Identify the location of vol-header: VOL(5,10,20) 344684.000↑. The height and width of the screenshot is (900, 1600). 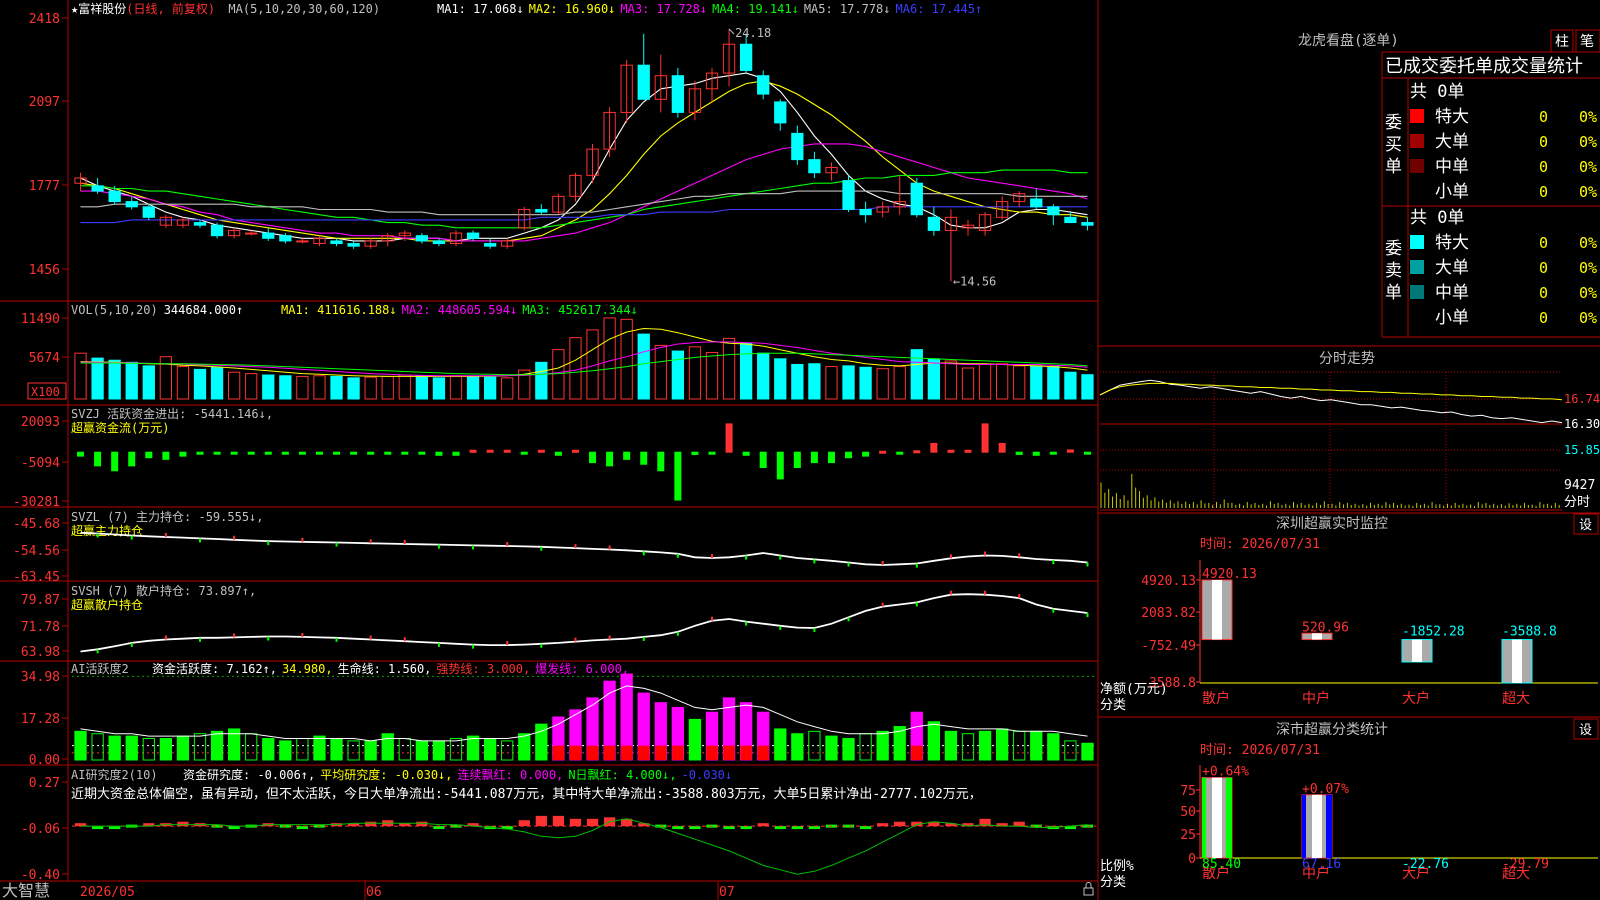
(157, 310).